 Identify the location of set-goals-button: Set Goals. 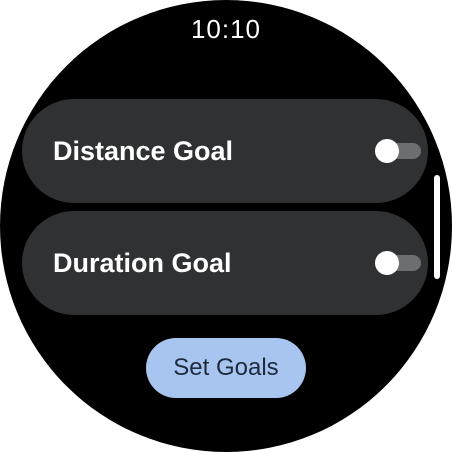
(226, 368).